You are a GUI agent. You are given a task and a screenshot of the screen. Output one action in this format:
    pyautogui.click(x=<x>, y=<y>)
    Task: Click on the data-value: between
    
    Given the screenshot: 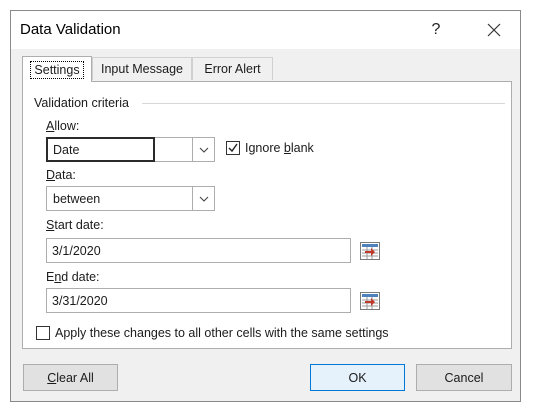 What is the action you would take?
    pyautogui.click(x=77, y=199)
    